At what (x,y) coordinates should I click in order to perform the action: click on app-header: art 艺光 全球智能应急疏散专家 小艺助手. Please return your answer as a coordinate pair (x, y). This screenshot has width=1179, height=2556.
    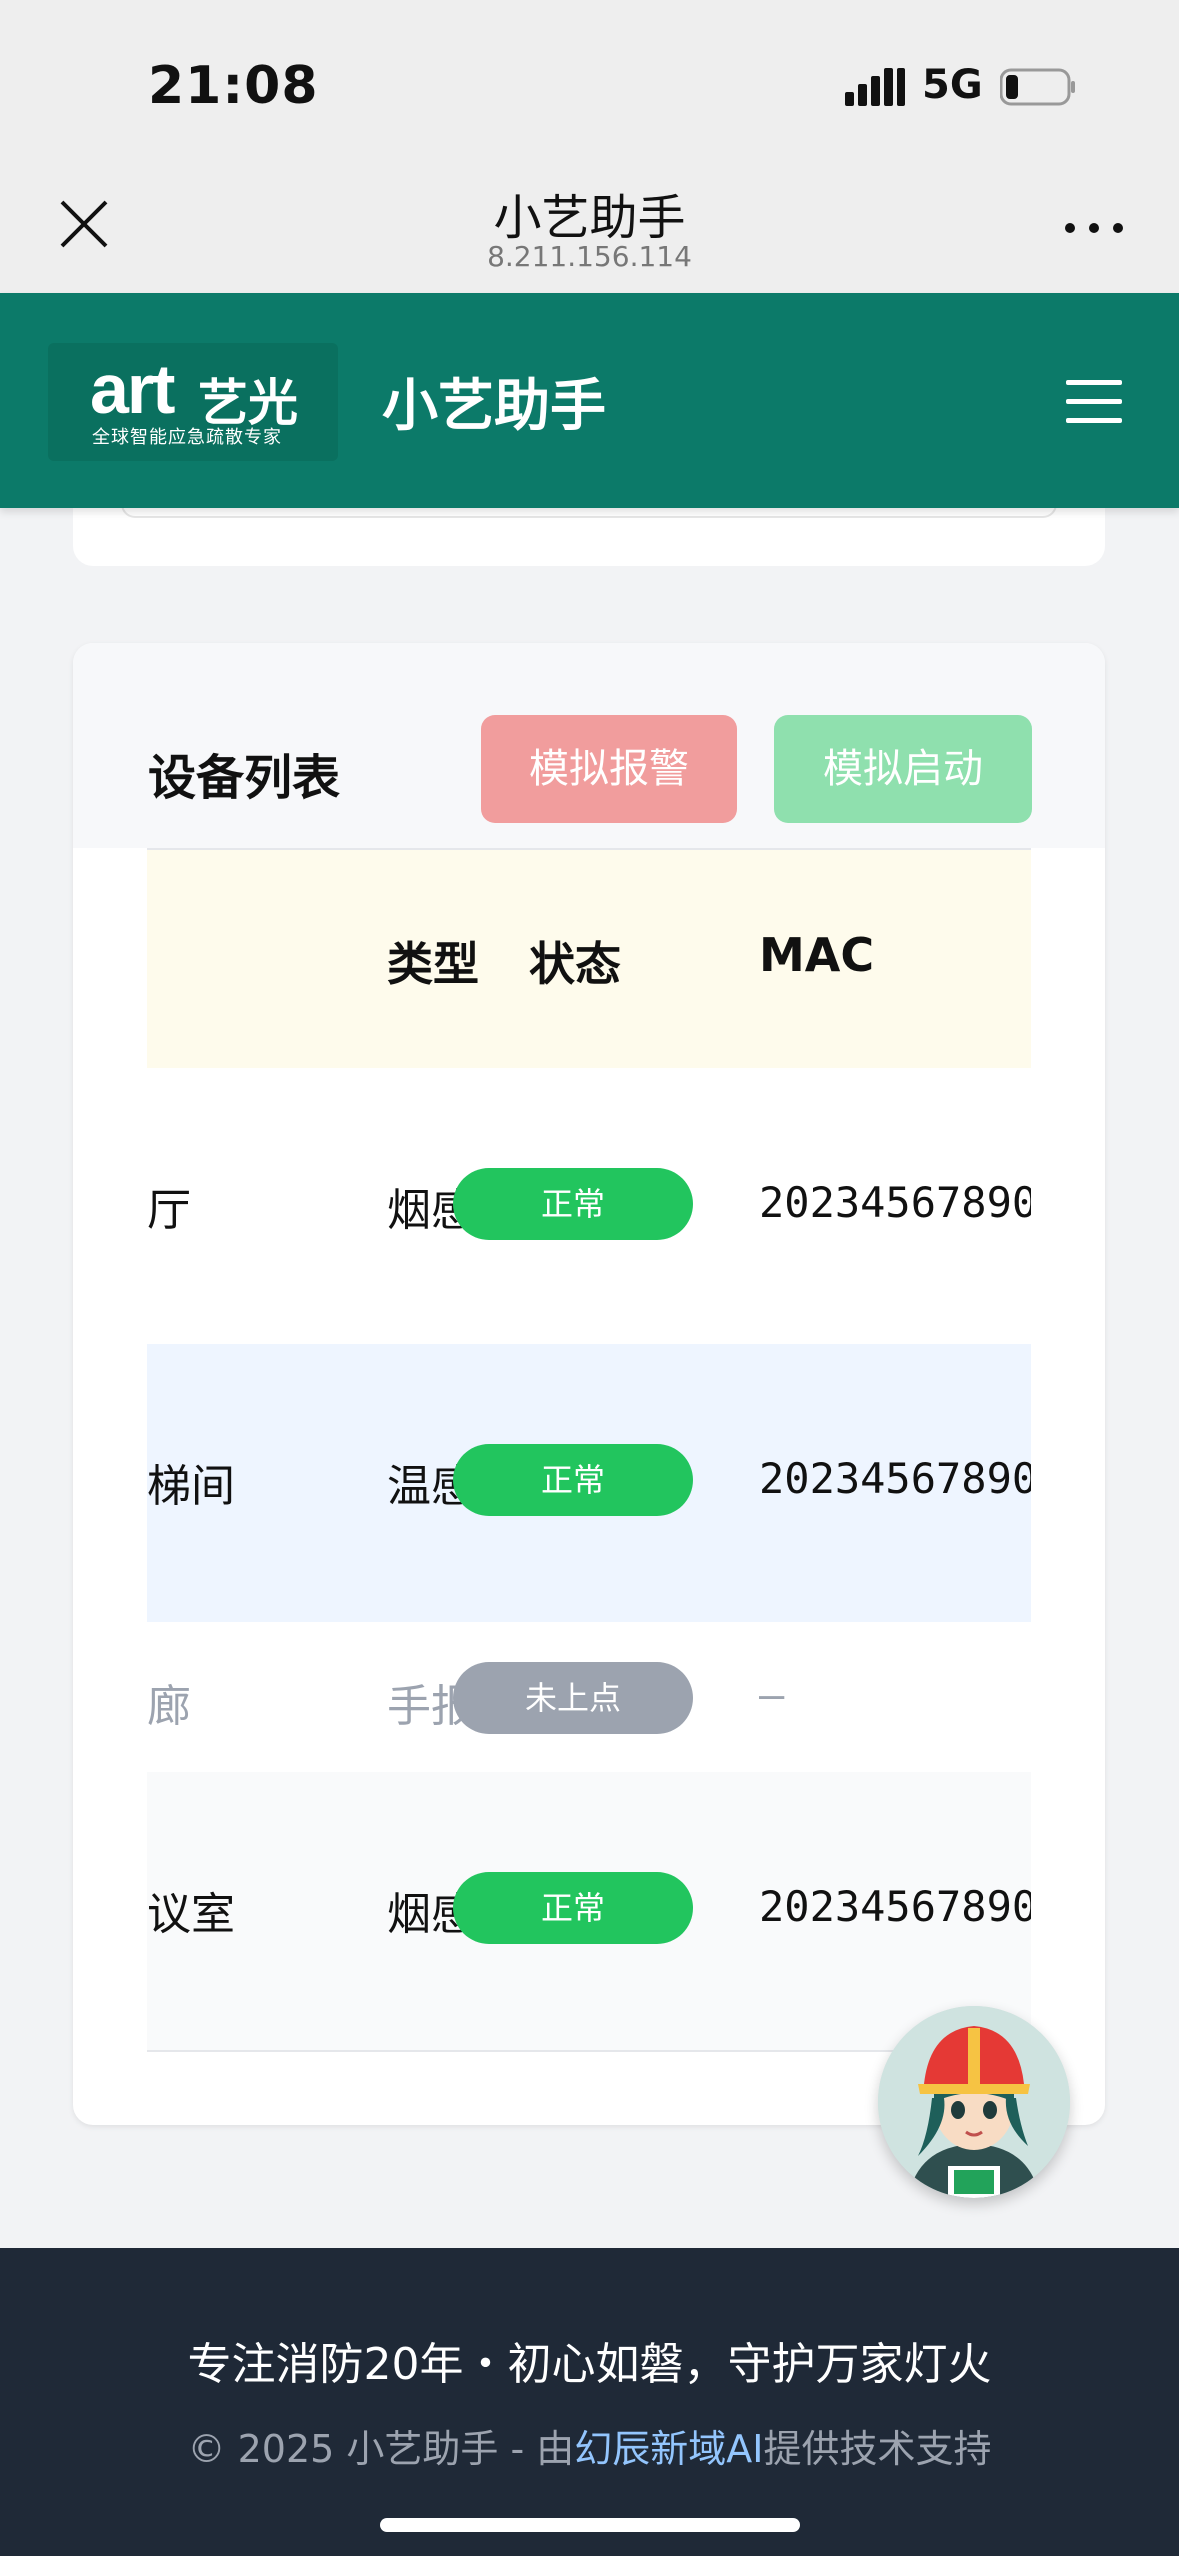
    Looking at the image, I should click on (589, 400).